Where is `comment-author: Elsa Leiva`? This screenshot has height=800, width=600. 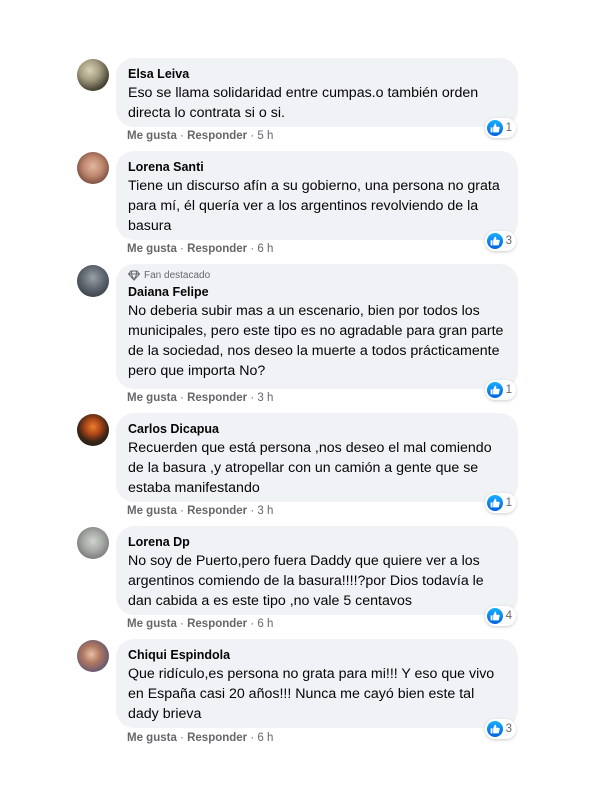
comment-author: Elsa Leiva is located at coordinates (317, 74).